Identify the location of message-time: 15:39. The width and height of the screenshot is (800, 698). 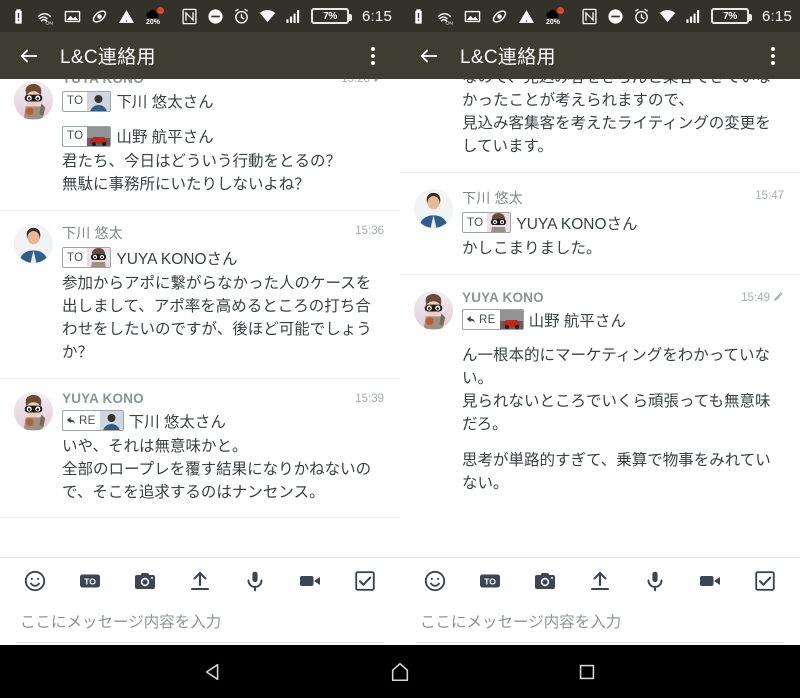
(369, 398).